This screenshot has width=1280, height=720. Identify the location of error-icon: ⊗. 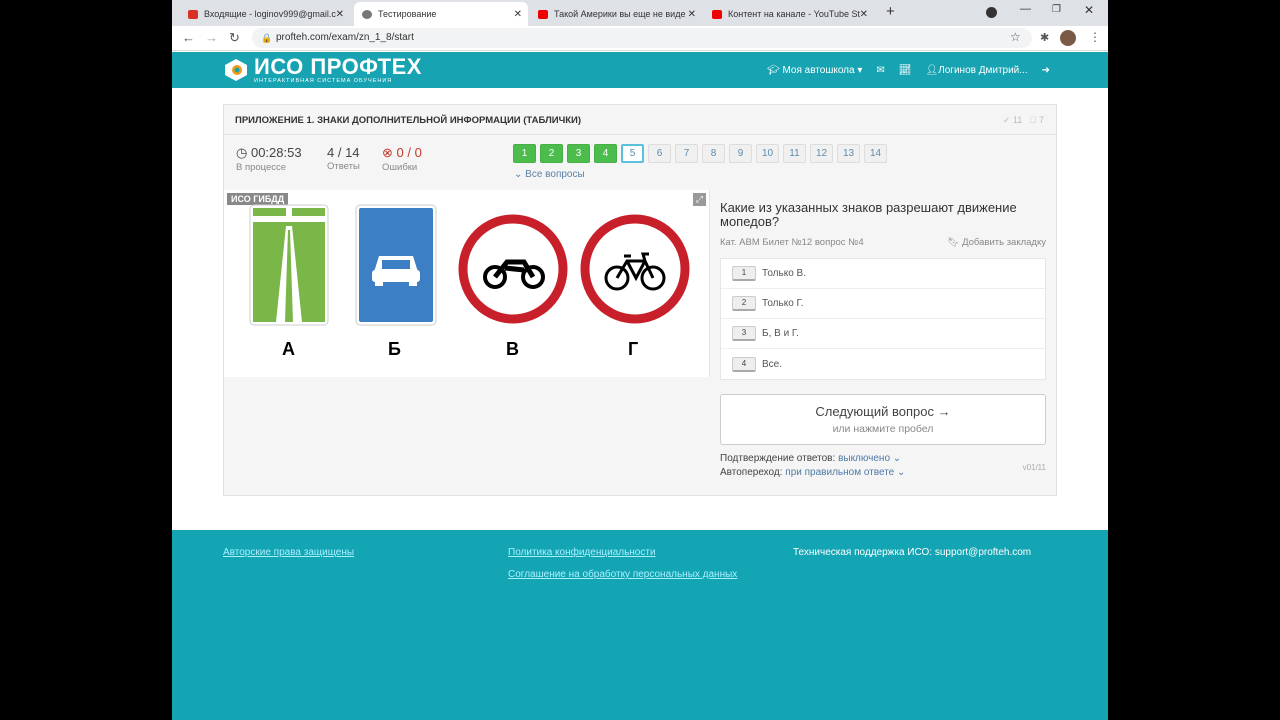
(387, 152).